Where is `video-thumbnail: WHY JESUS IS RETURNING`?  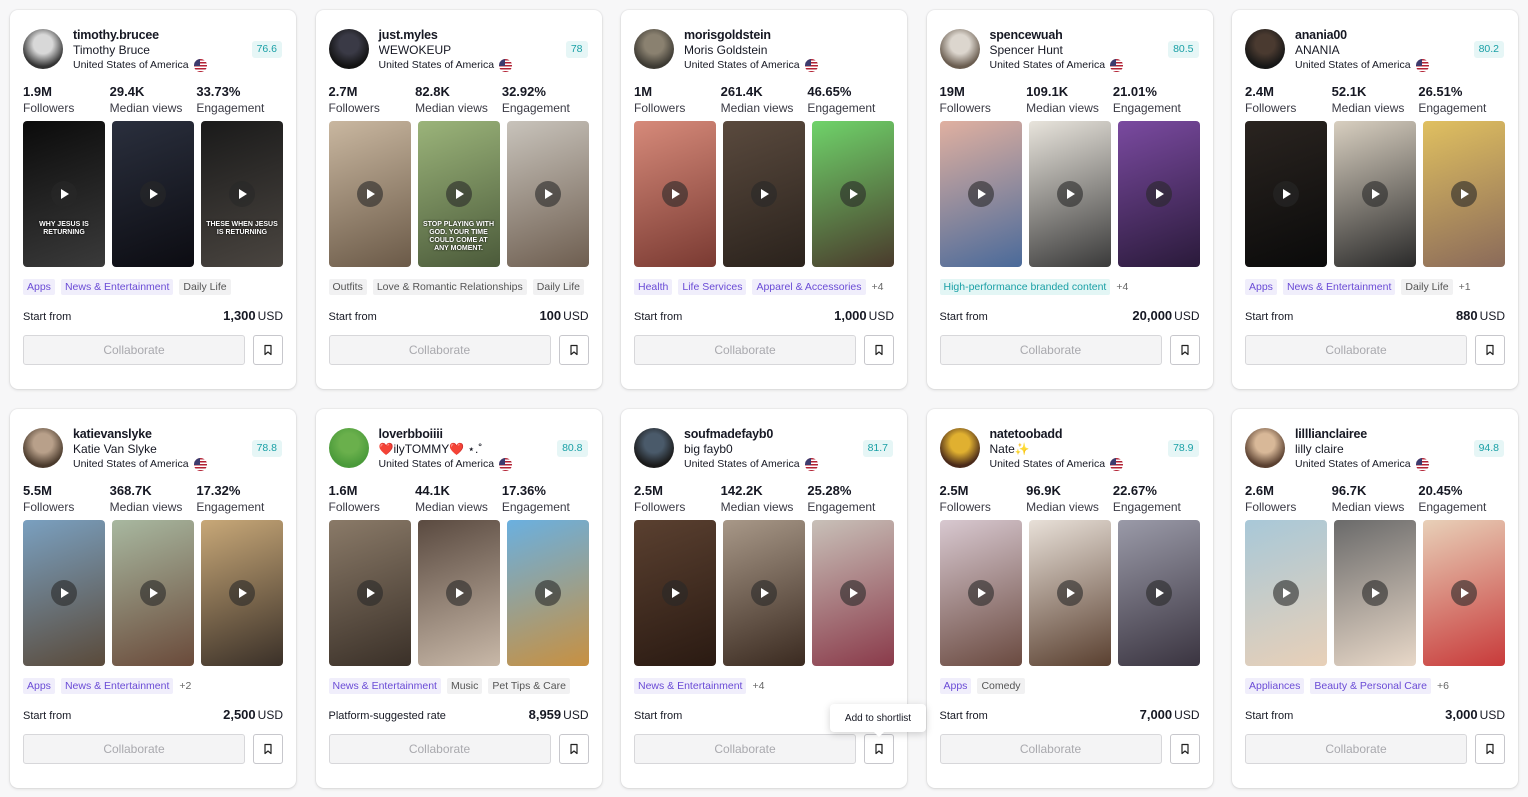 video-thumbnail: WHY JESUS IS RETURNING is located at coordinates (64, 194).